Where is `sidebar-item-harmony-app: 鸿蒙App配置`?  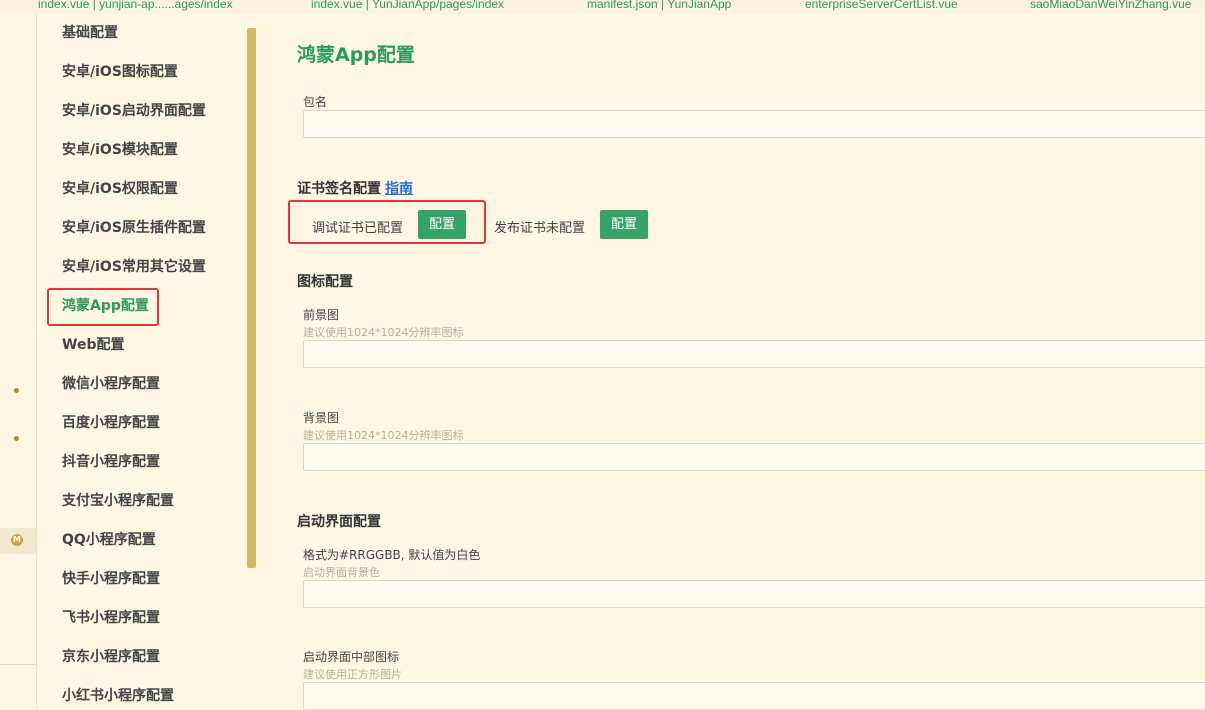 sidebar-item-harmony-app: 鸿蒙App配置 is located at coordinates (142, 306).